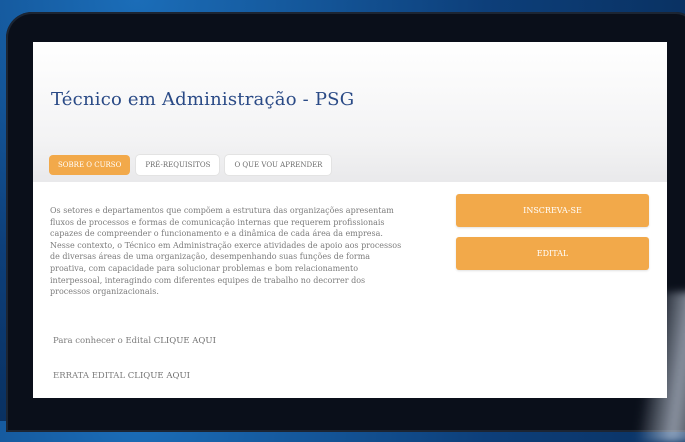 This screenshot has width=685, height=442. I want to click on edital-link-row: Para conhecer o Edital CLIQUE AQUI, so click(134, 341).